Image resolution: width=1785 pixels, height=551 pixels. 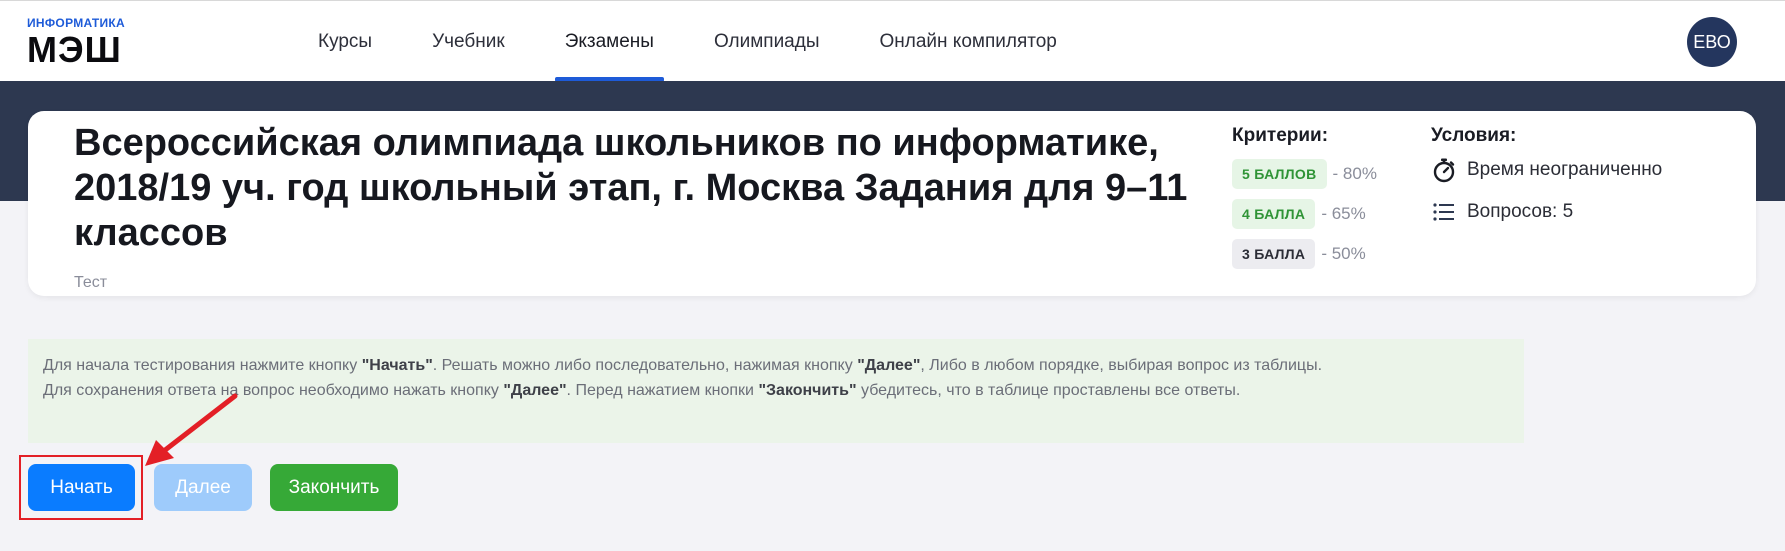 I want to click on logo: ИНФОРМАТИКА МЭШ, so click(x=76, y=42).